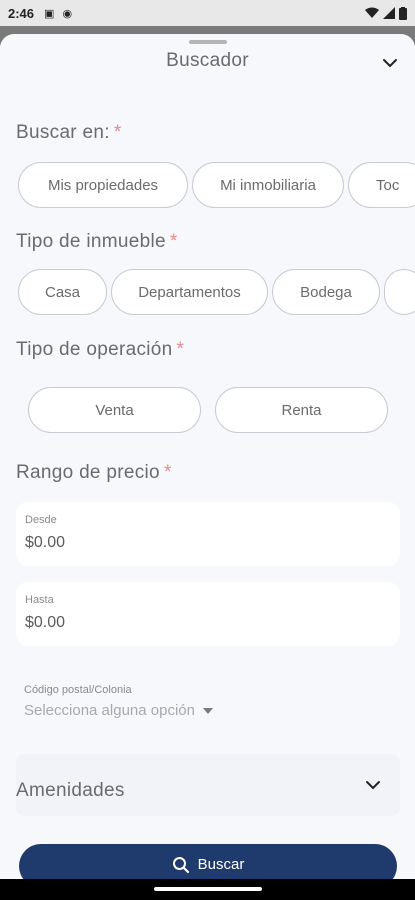  Describe the element at coordinates (180, 865) in the screenshot. I see `search-icon` at that location.